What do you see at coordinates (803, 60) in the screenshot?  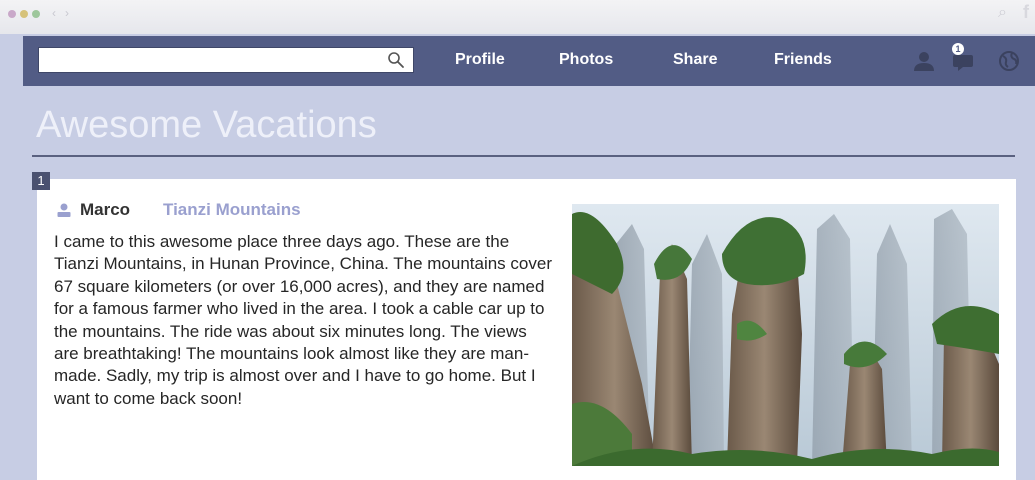 I see `nav-link-friends: Friends` at bounding box center [803, 60].